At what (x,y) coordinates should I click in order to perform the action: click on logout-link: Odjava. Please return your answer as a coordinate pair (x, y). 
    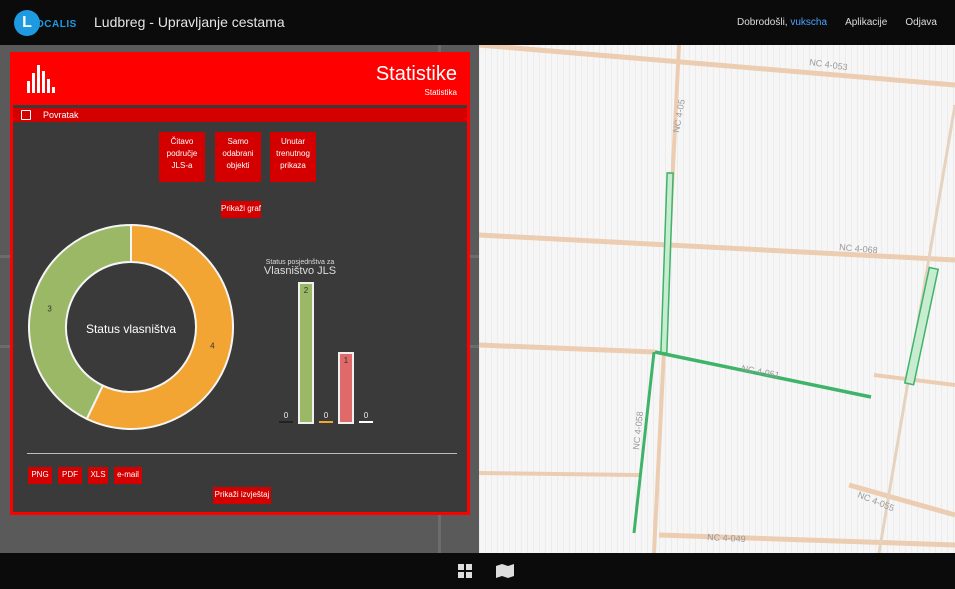
    Looking at the image, I should click on (921, 22).